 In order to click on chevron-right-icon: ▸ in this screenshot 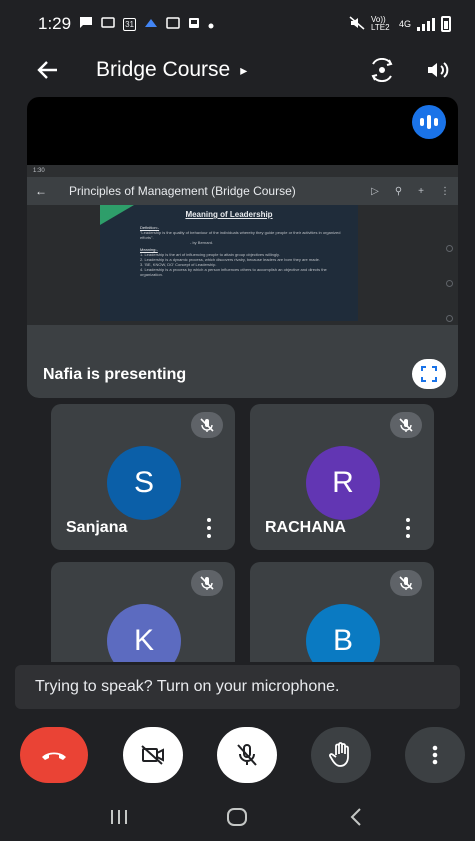, I will do `click(244, 69)`.